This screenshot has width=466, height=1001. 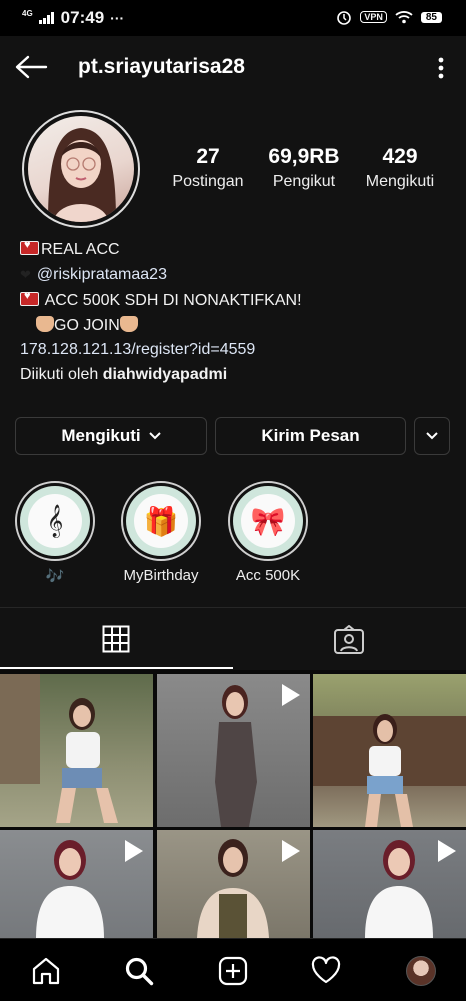 What do you see at coordinates (117, 18) in the screenshot?
I see `status-dots: ···` at bounding box center [117, 18].